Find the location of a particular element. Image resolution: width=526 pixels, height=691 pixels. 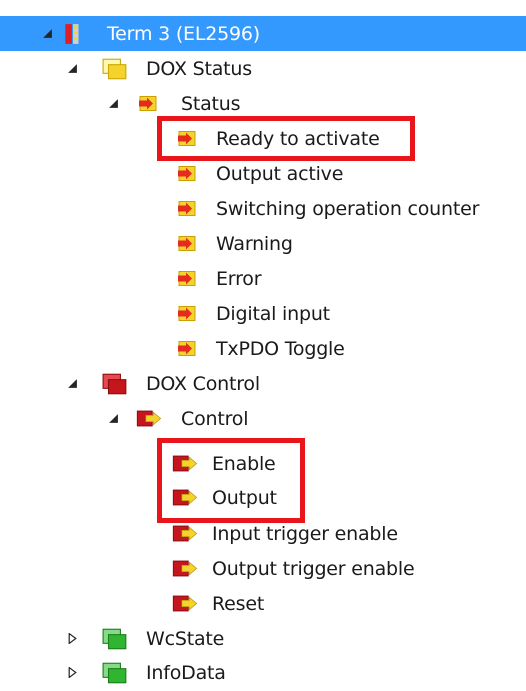

tree-node-label: Enable is located at coordinates (244, 463).